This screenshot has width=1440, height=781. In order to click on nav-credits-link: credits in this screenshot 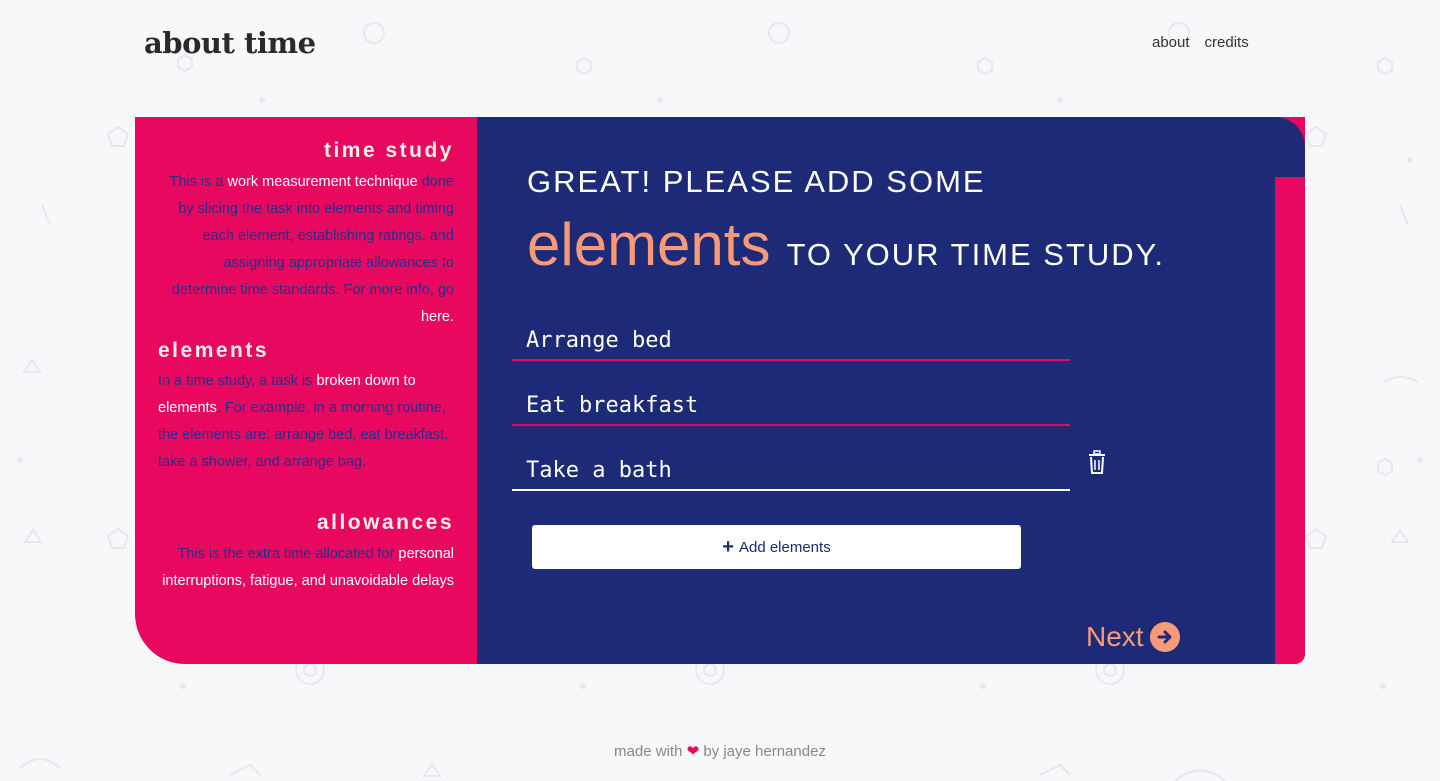, I will do `click(1227, 42)`.